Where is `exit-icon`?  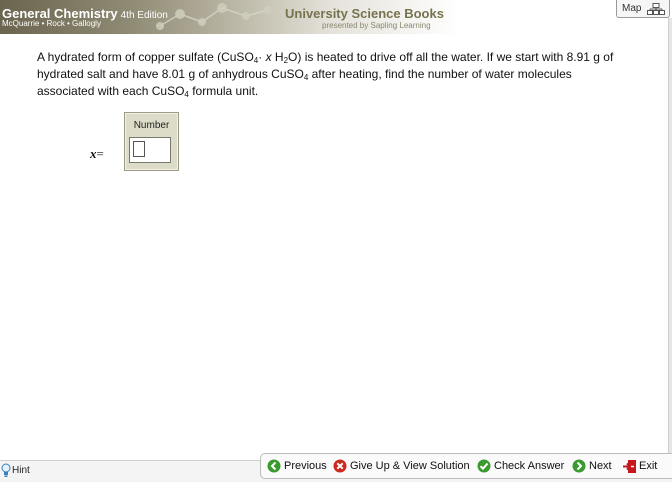
exit-icon is located at coordinates (629, 466).